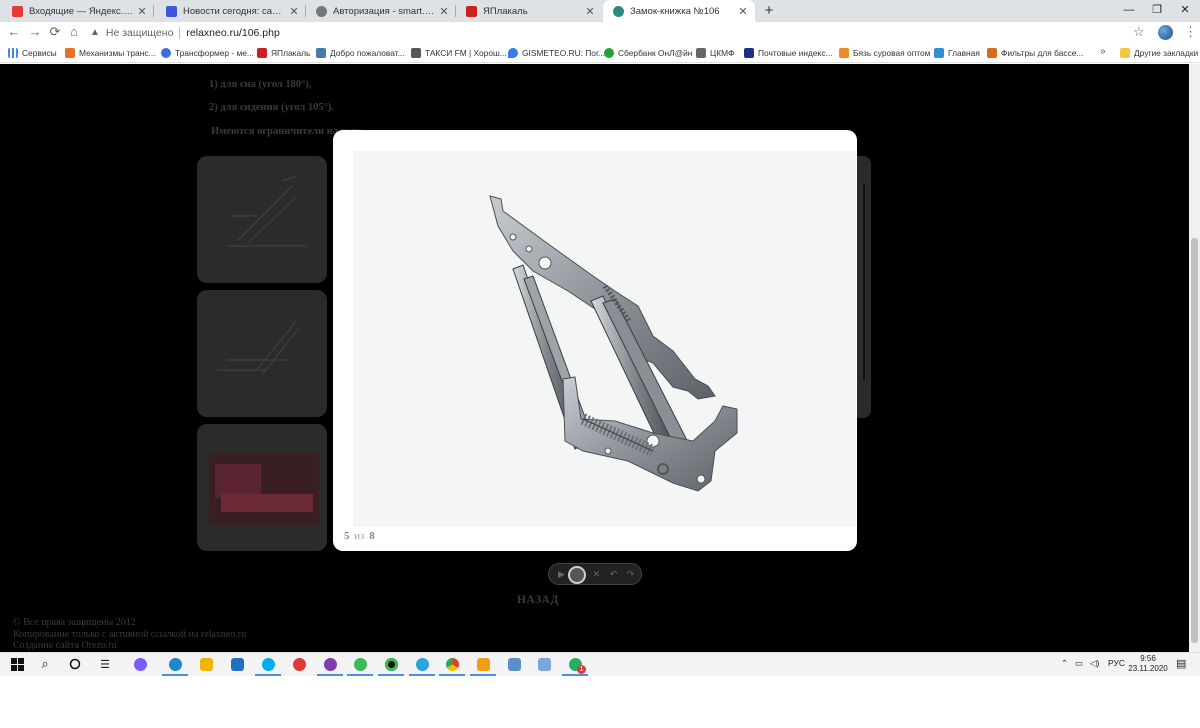 The image size is (1200, 728). I want to click on tray-overflow-icon: ⌃, so click(1064, 663).